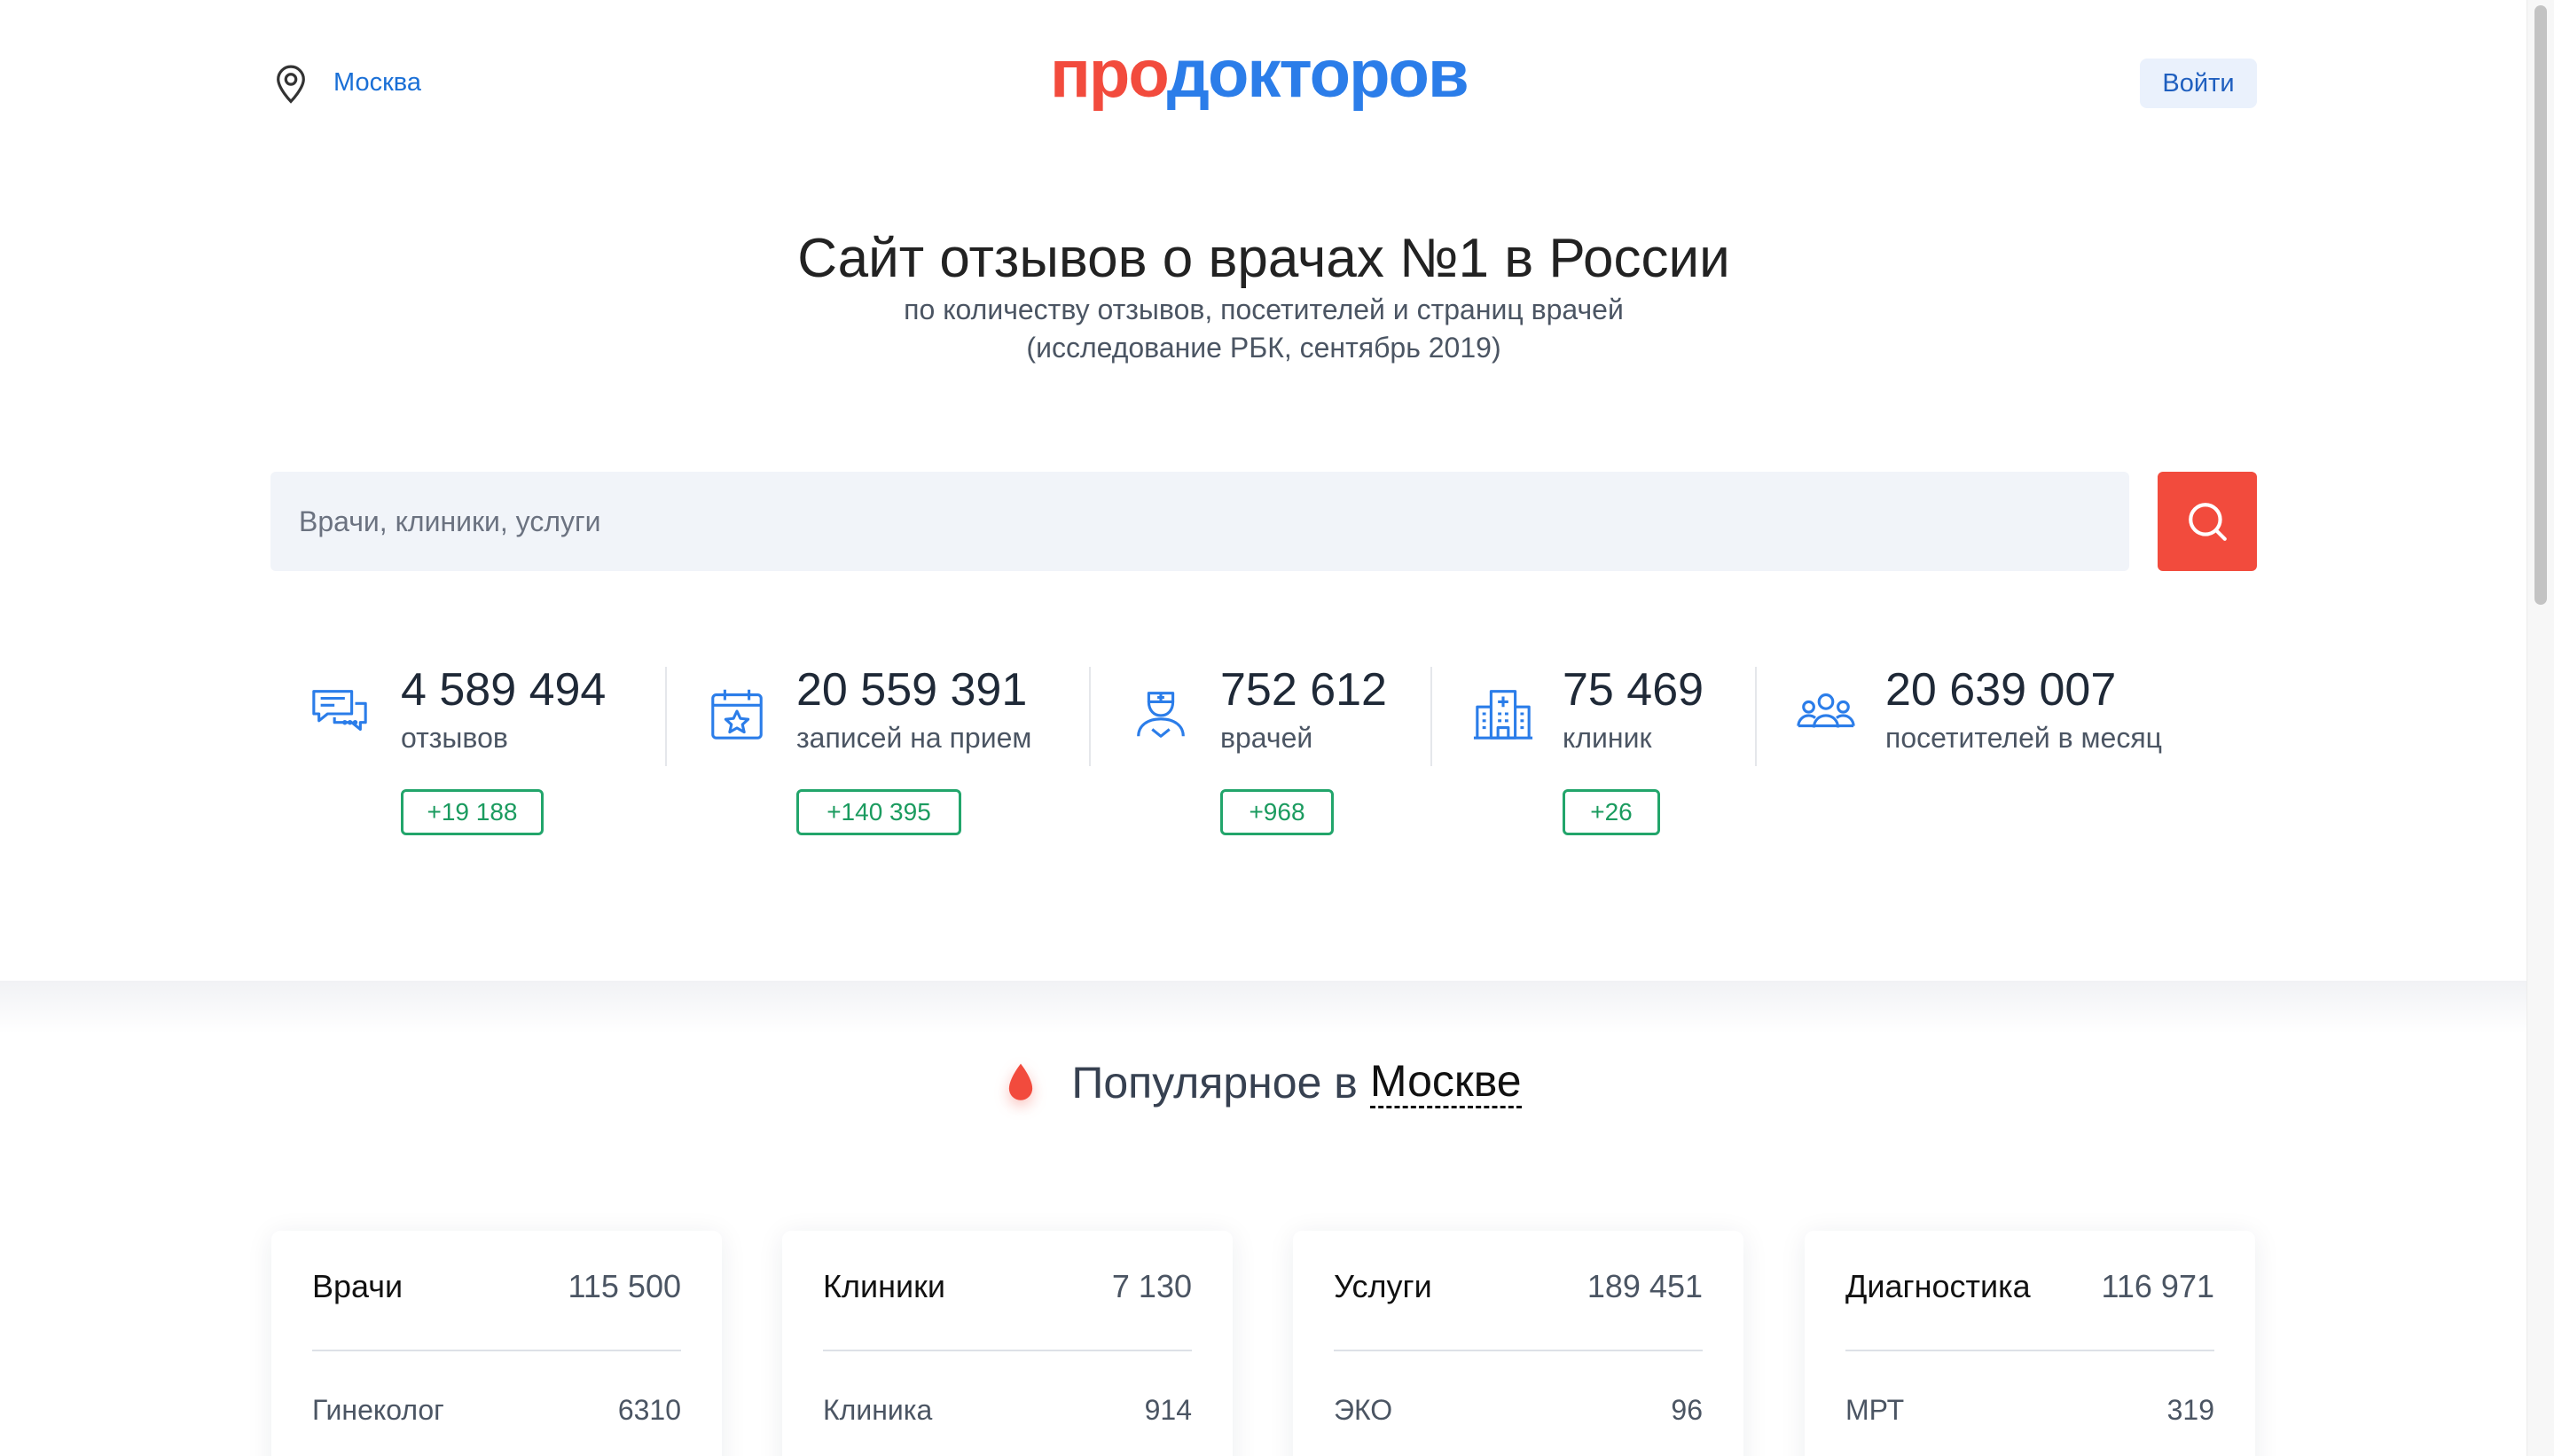  What do you see at coordinates (1151, 1286) in the screenshot?
I see `card-count: 7 130` at bounding box center [1151, 1286].